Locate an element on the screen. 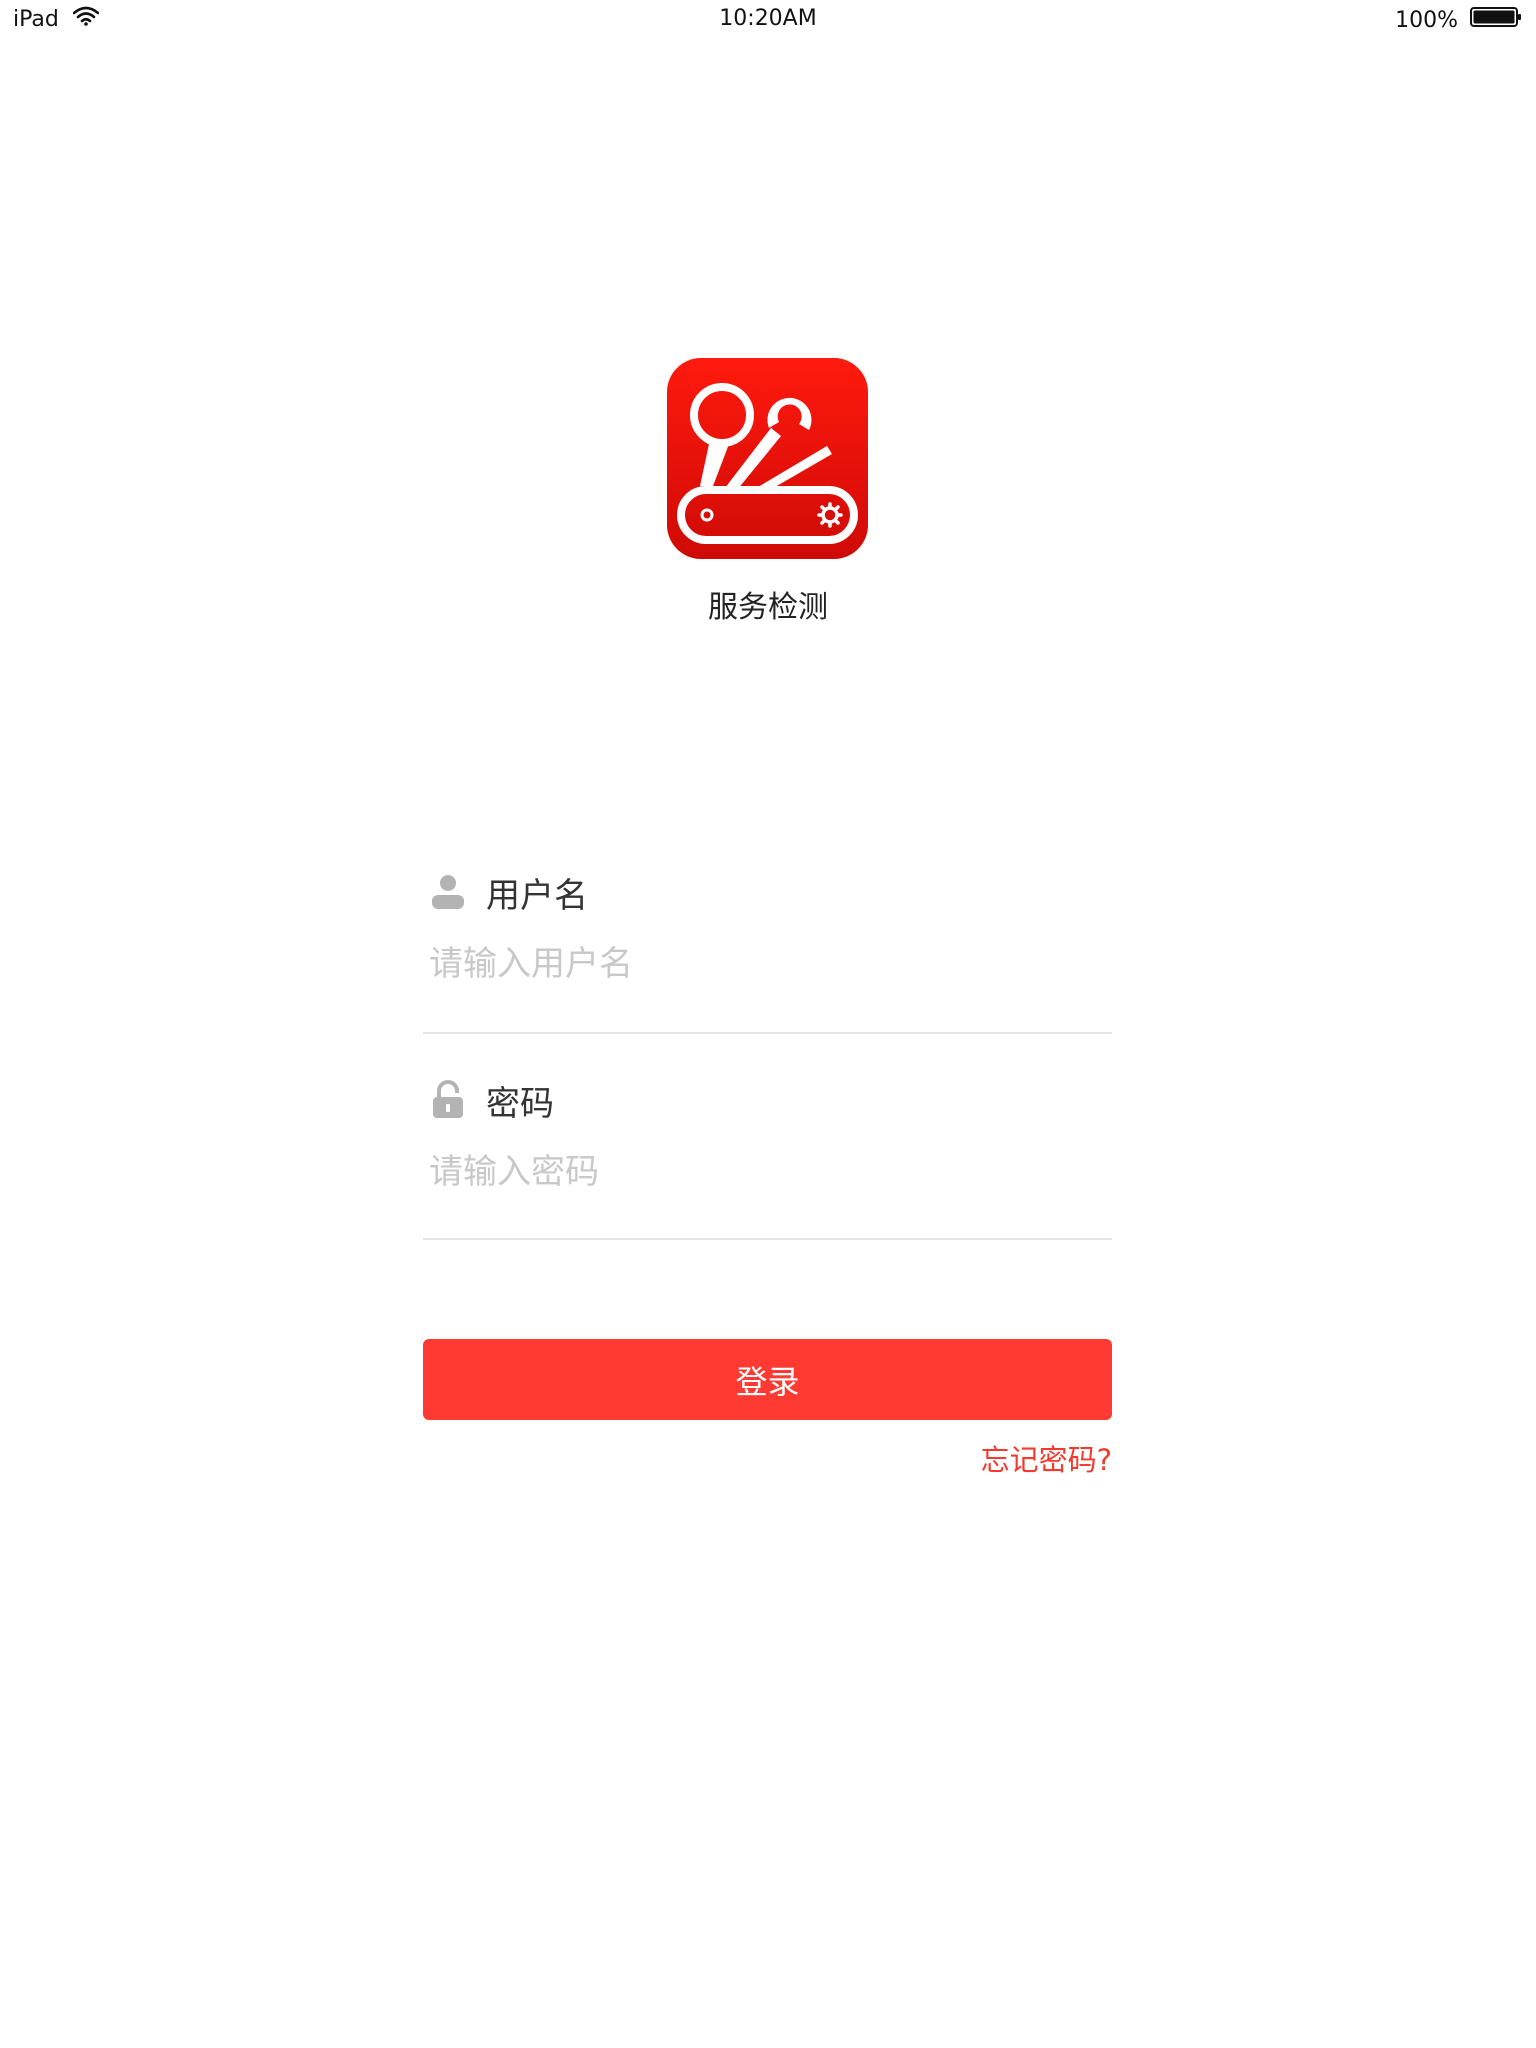 This screenshot has width=1536, height=2048. password-label-row: 密码 is located at coordinates (492, 1100).